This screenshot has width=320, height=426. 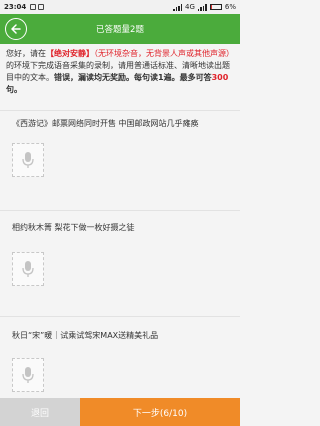 What do you see at coordinates (215, 7) in the screenshot?
I see `battery-icon` at bounding box center [215, 7].